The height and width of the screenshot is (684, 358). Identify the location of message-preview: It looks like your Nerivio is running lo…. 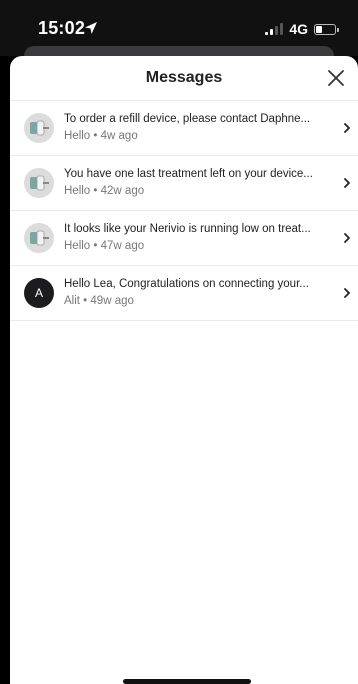
(187, 229).